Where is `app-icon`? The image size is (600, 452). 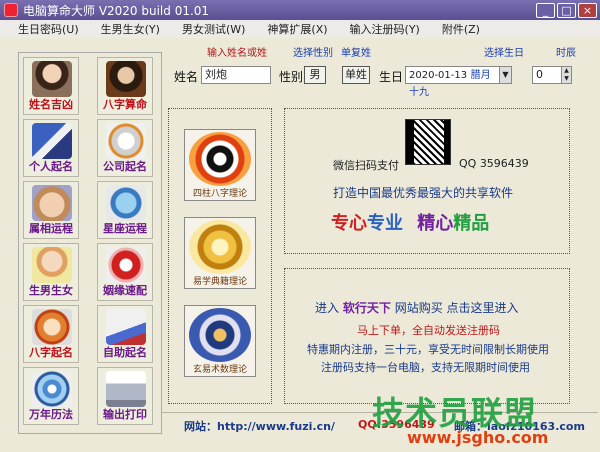
app-icon is located at coordinates (11, 10).